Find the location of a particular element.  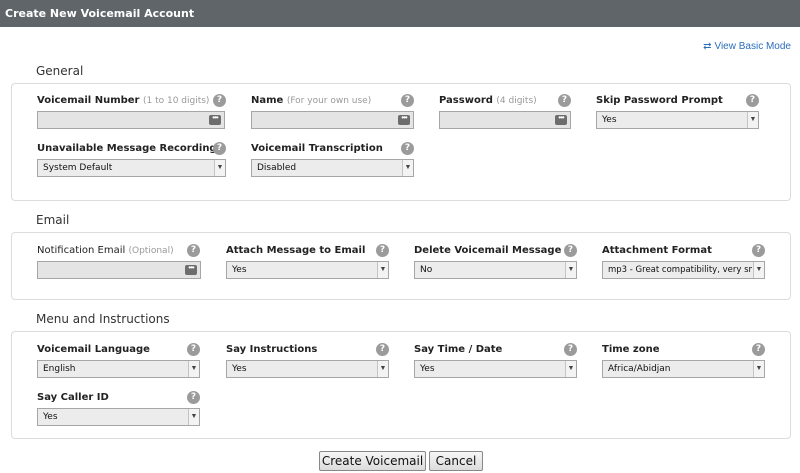

field-say-instructions: Say Instructions ? Yes ▼ is located at coordinates (309, 361).